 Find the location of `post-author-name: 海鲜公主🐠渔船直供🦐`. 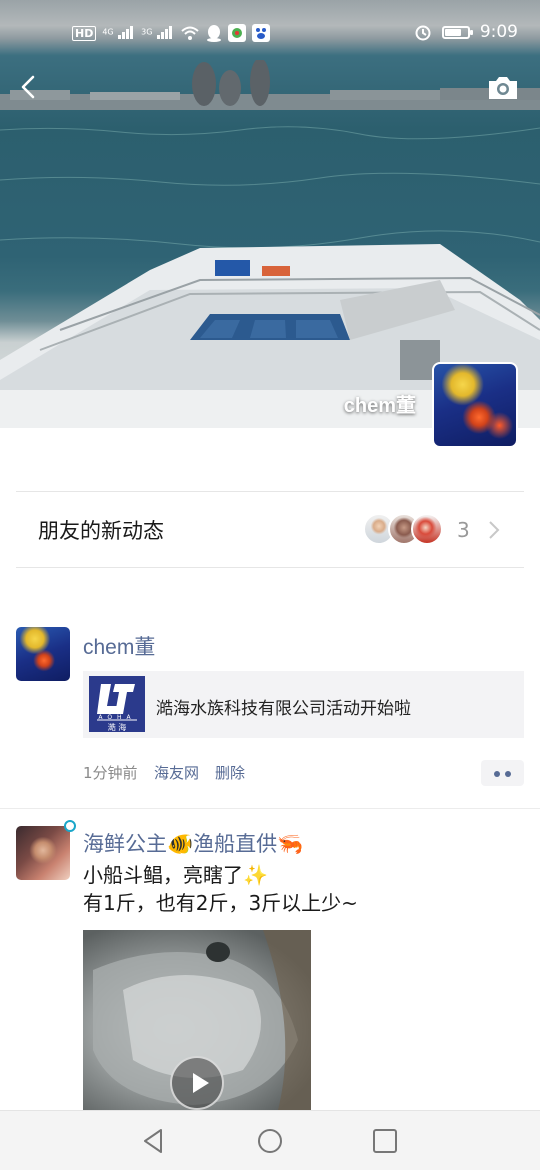

post-author-name: 海鲜公主🐠渔船直供🦐 is located at coordinates (193, 843).